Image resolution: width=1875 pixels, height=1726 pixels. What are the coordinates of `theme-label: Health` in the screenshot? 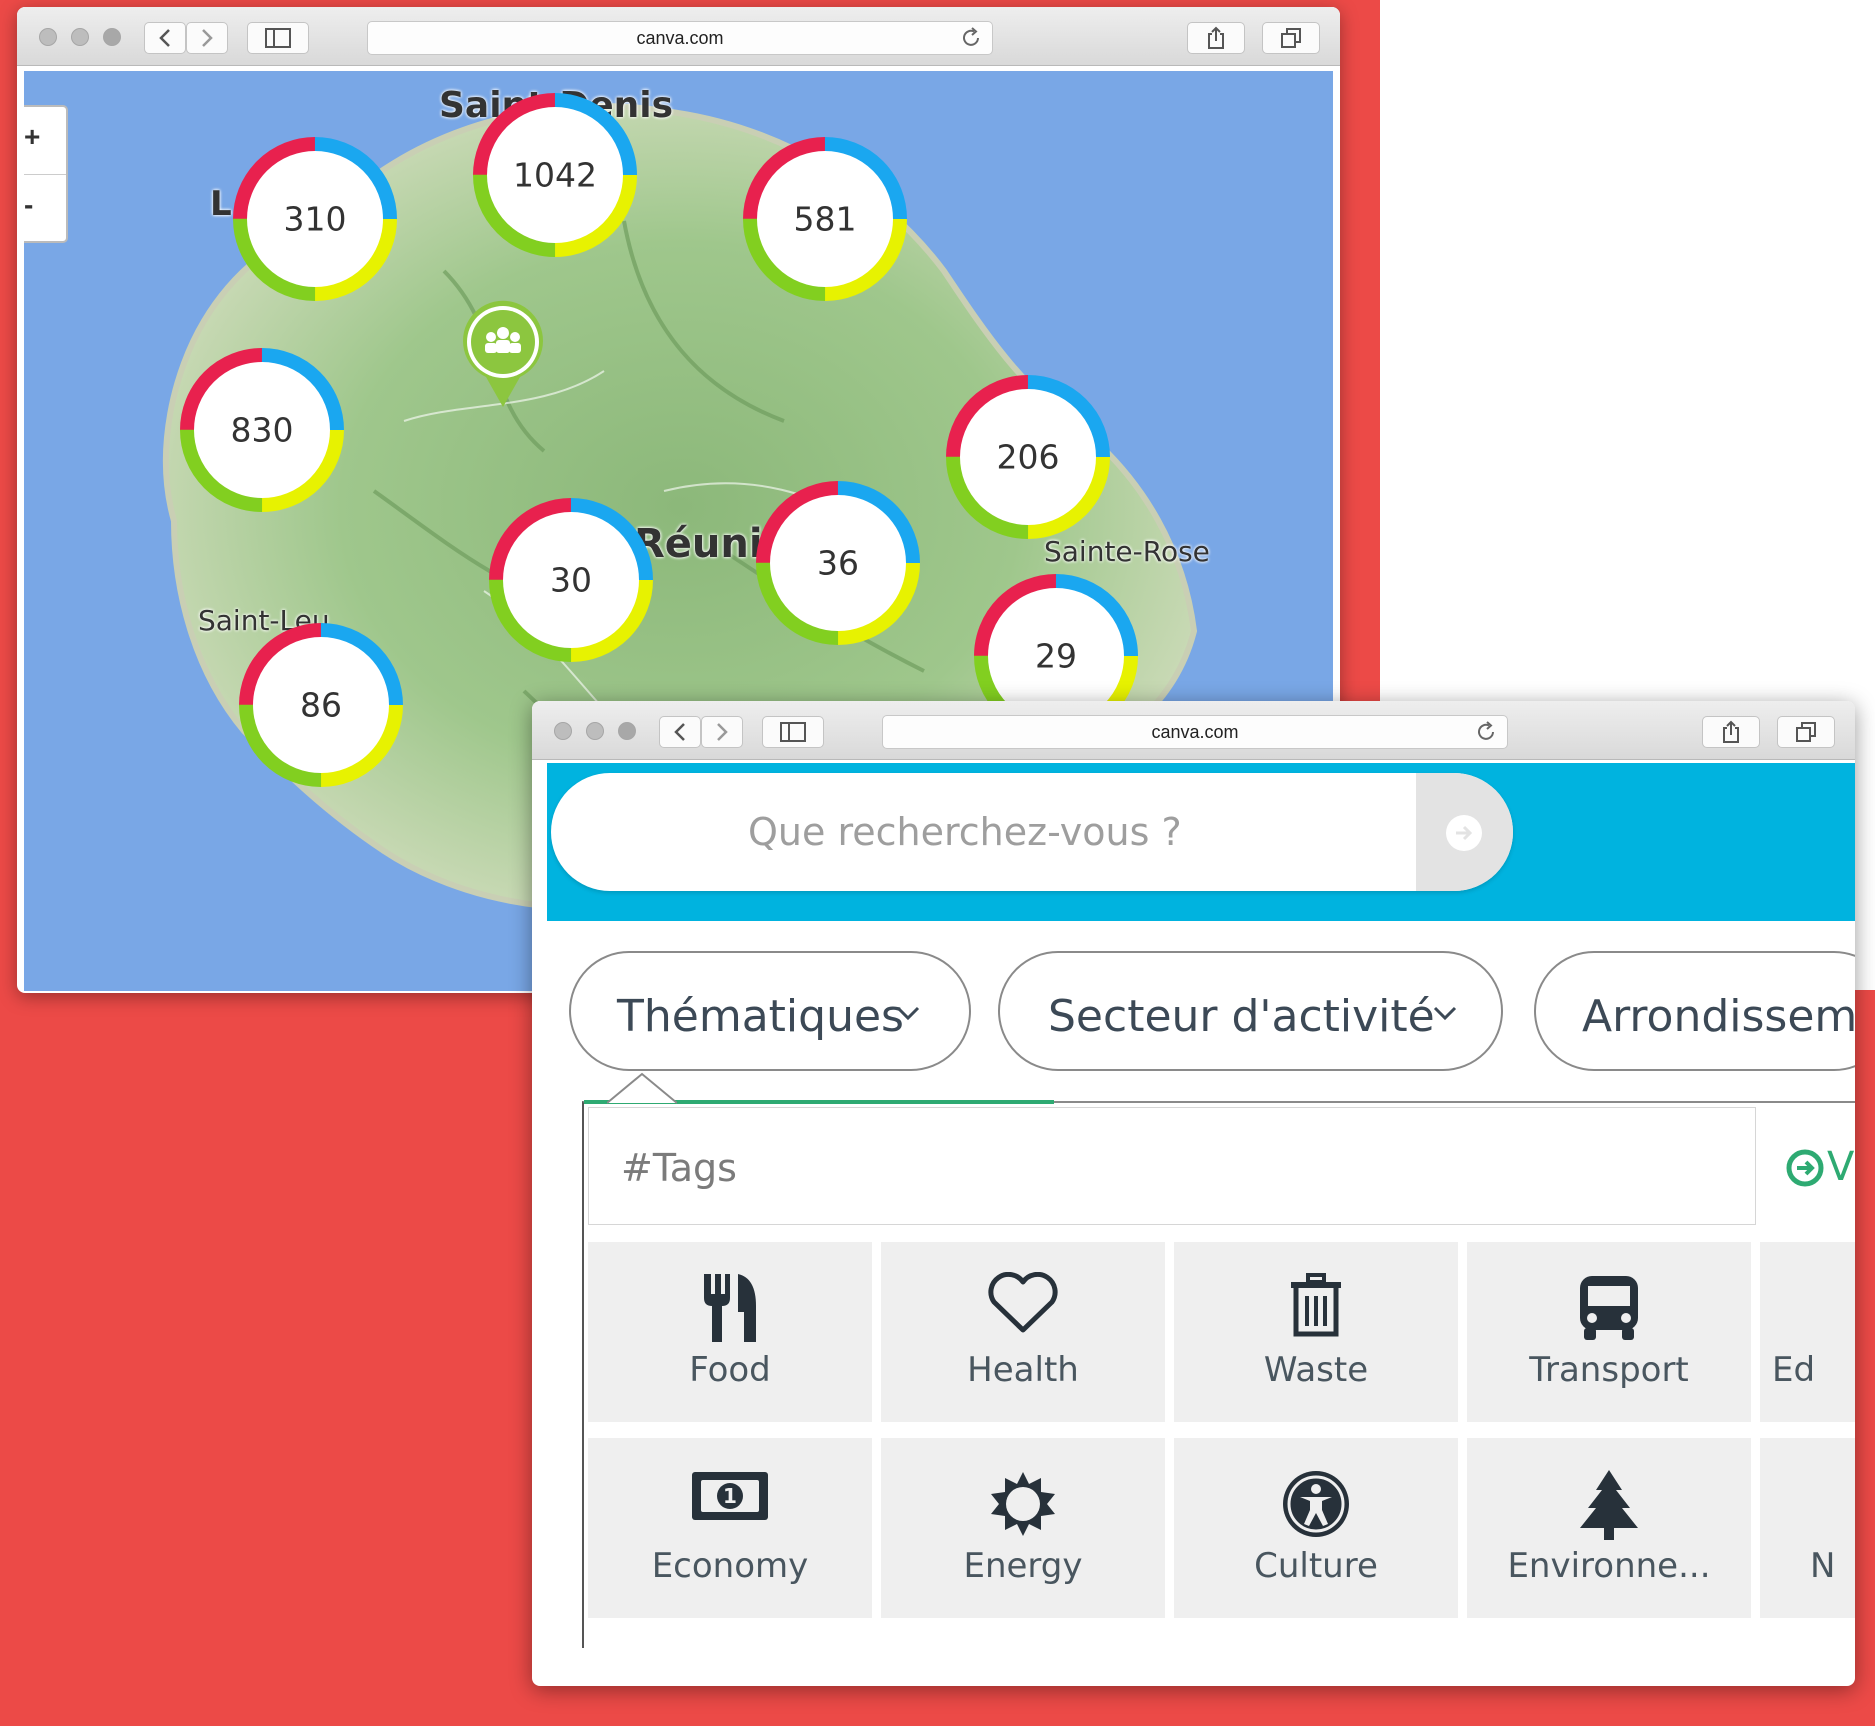 It's located at (1023, 1370).